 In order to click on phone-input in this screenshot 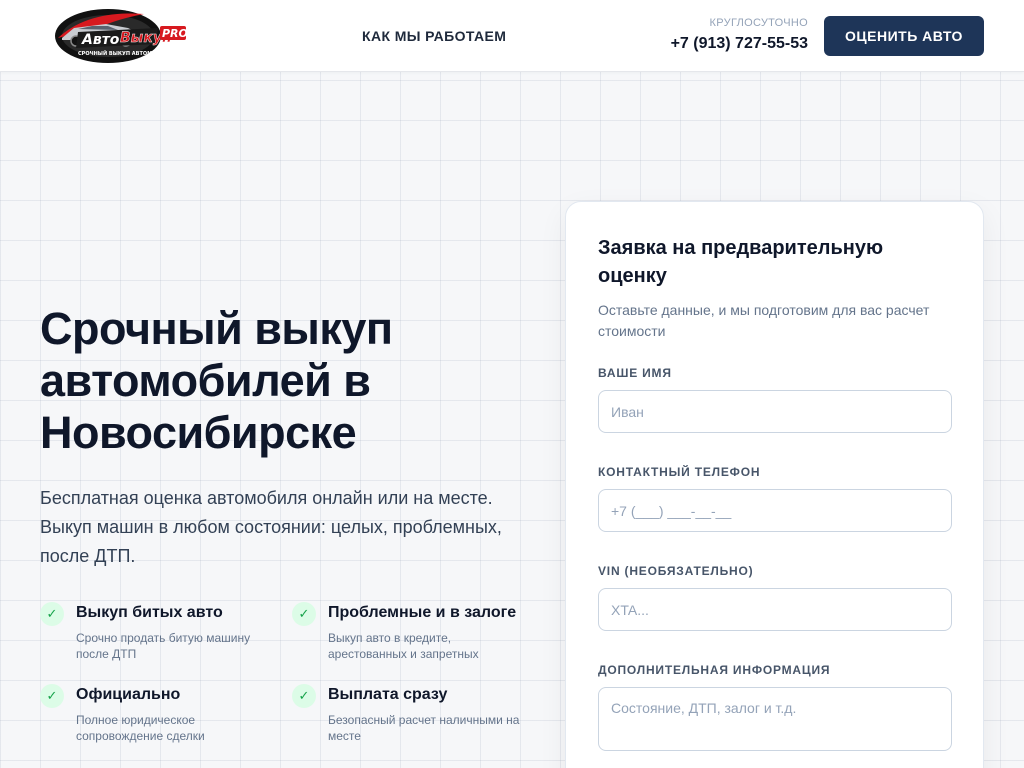, I will do `click(775, 510)`.